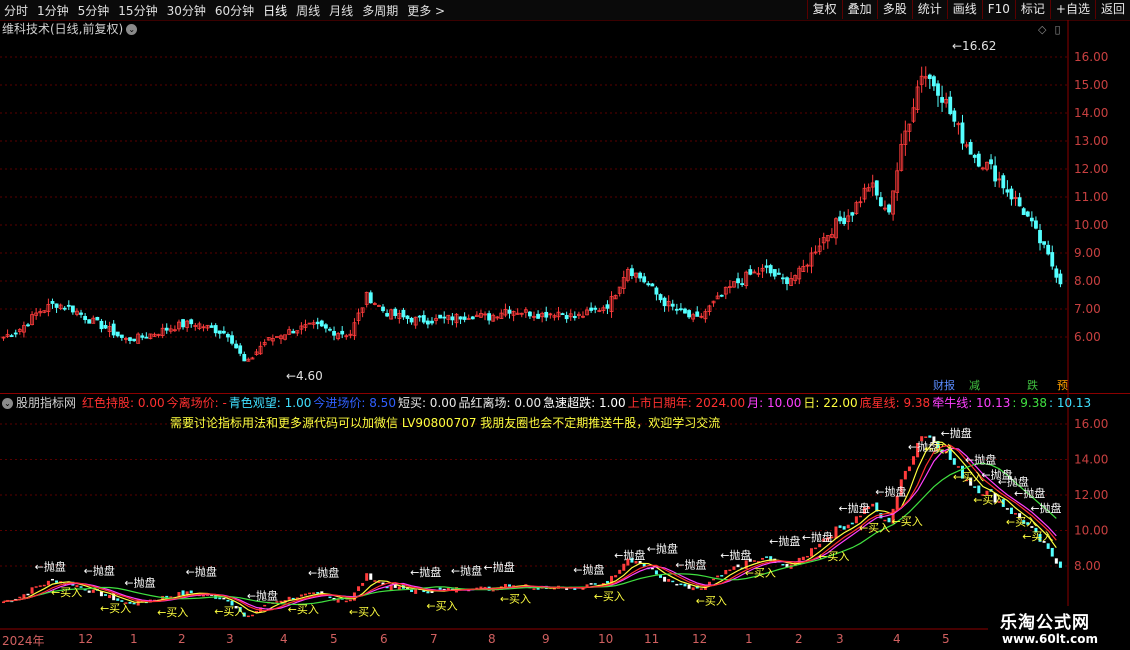 Image resolution: width=1130 pixels, height=650 pixels. Describe the element at coordinates (1050, 639) in the screenshot. I see `logo-url: www.60lt.com` at that location.